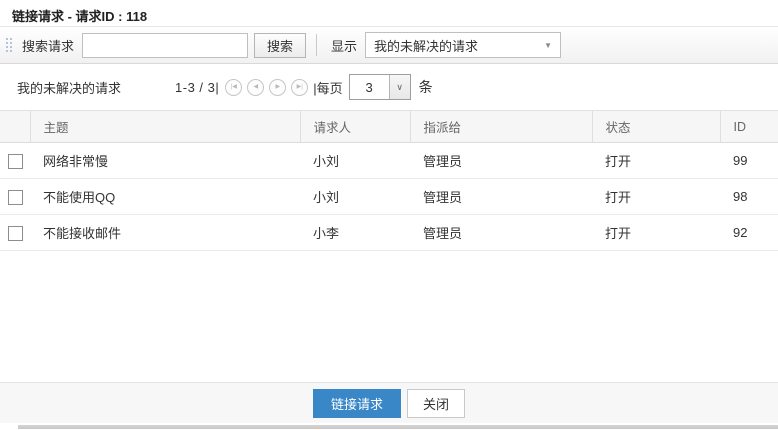 The height and width of the screenshot is (430, 778). I want to click on cell-id: 99, so click(749, 160).